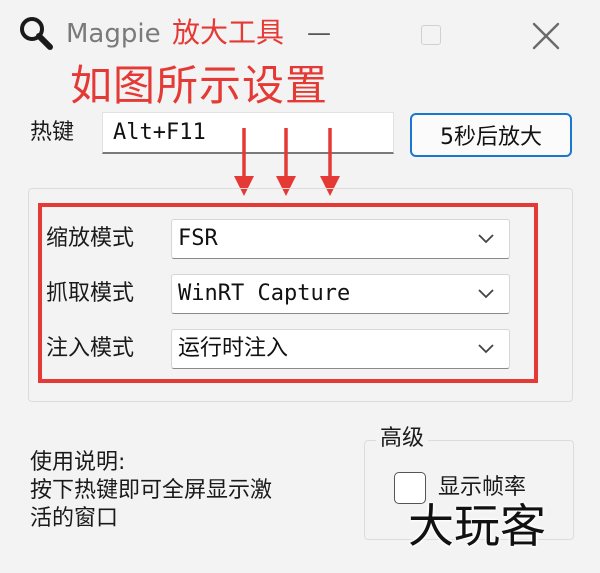  I want to click on close-button, so click(546, 36).